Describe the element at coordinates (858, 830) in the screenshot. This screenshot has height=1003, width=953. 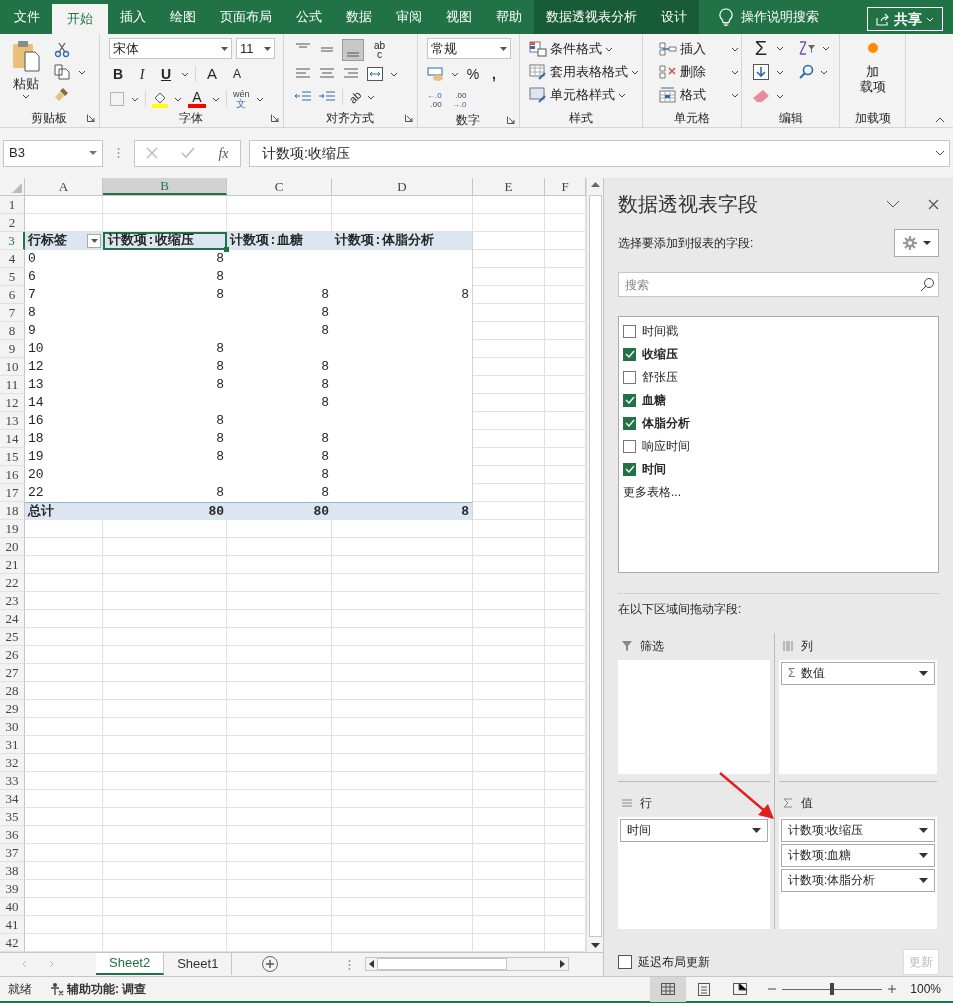
I see `field-chip: 计数项:收缩压` at that location.